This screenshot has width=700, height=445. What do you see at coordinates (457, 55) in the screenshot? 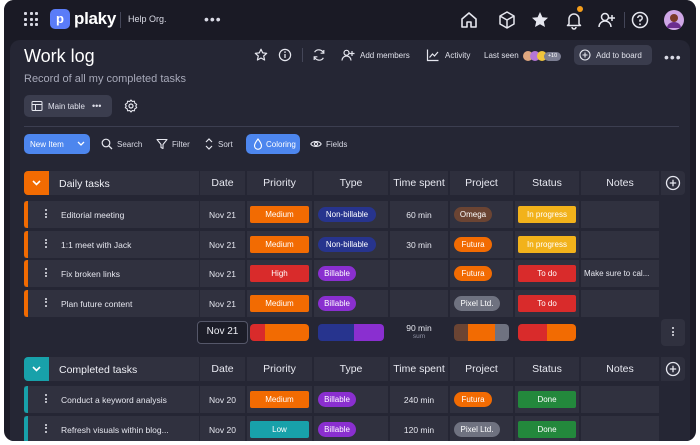
I see `activity-button: Activity` at bounding box center [457, 55].